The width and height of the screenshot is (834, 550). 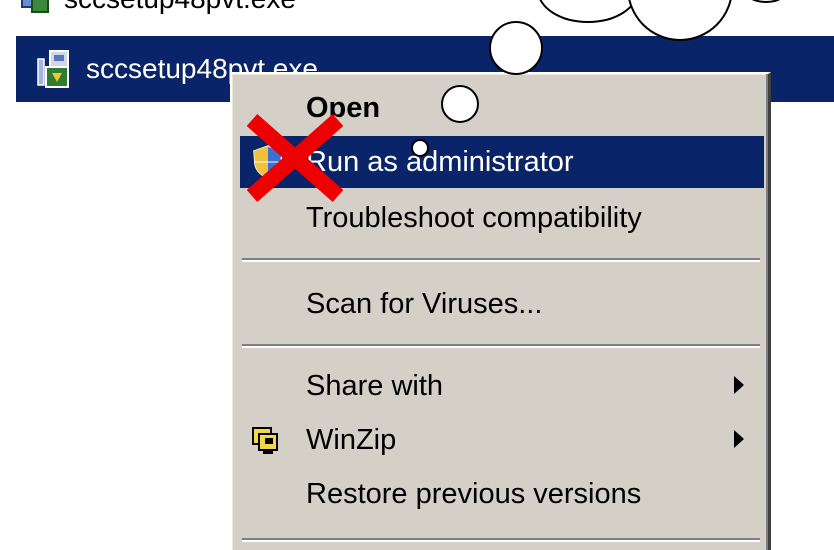 I want to click on menu-item-label: Share with, so click(x=375, y=385).